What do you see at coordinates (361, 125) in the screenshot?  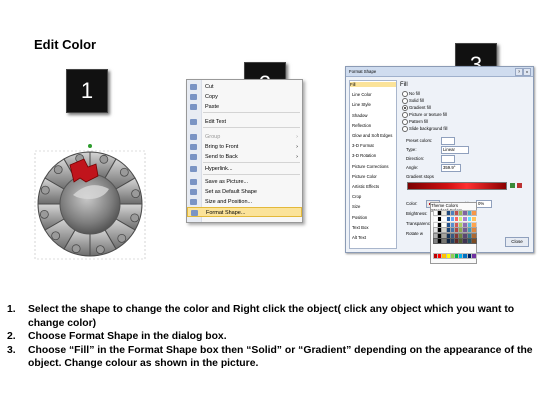 I see `nav-item-reflection: Reflection` at bounding box center [361, 125].